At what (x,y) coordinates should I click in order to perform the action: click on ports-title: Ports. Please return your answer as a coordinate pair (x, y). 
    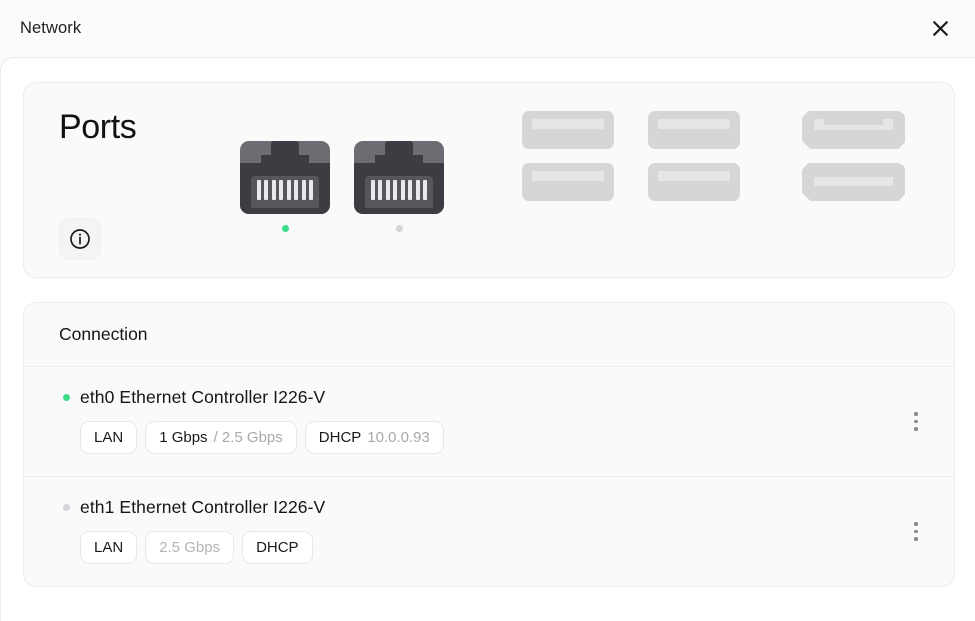
    Looking at the image, I should click on (98, 127).